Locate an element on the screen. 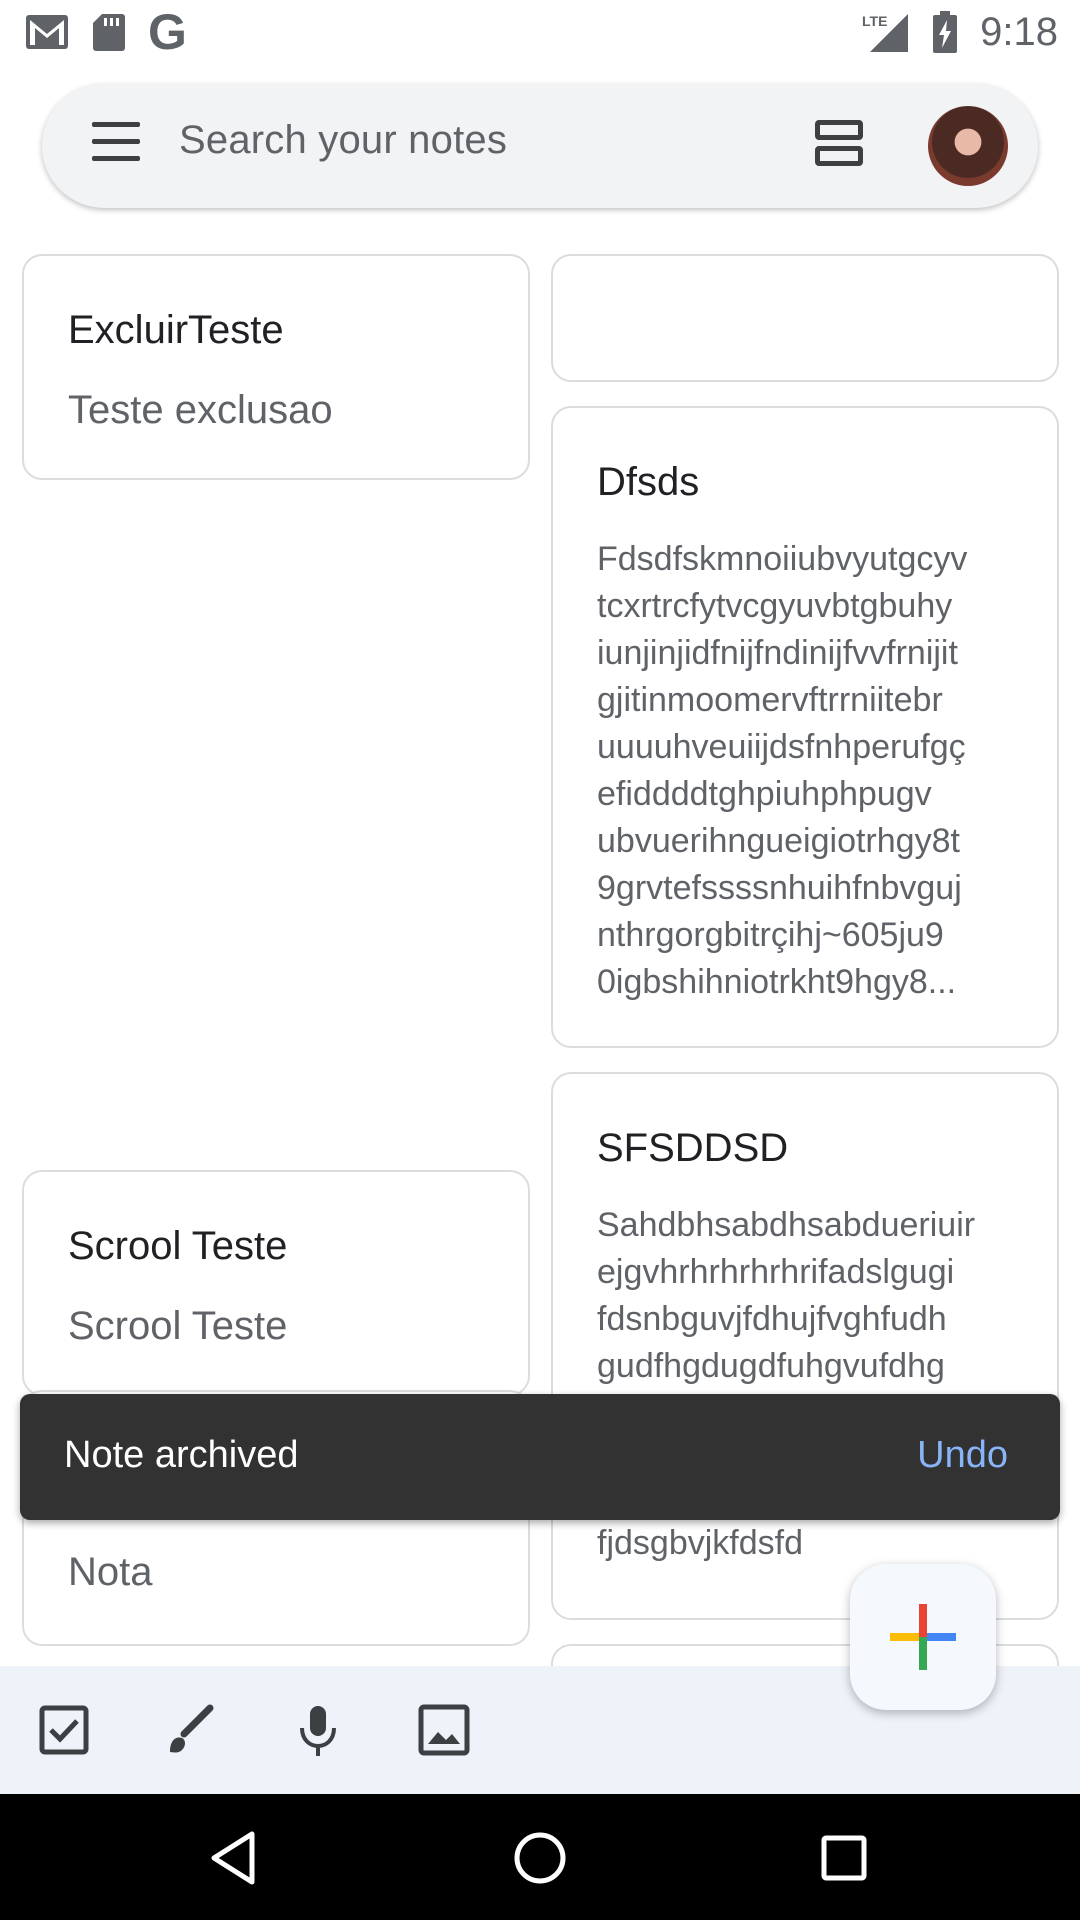  brush-icon is located at coordinates (190, 1730).